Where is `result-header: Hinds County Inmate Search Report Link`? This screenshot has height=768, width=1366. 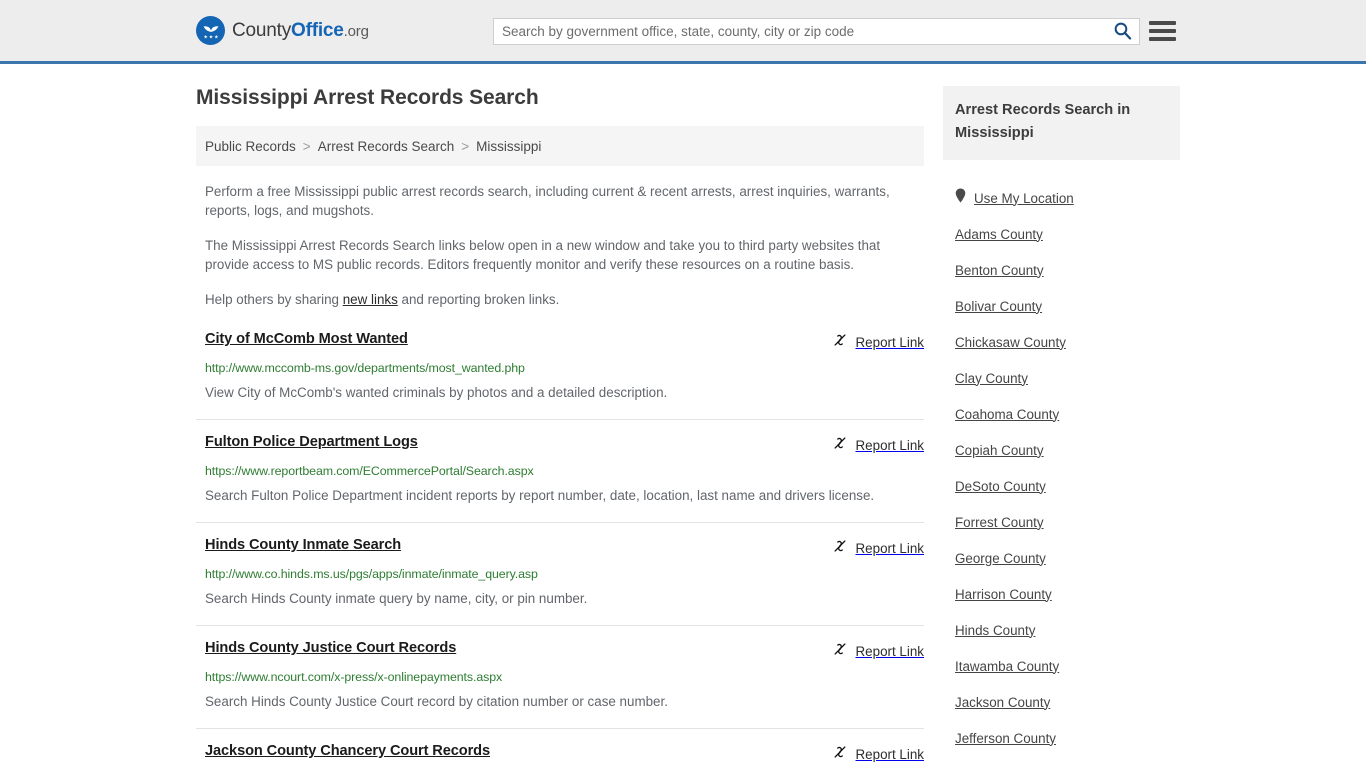 result-header: Hinds County Inmate Search Report Link is located at coordinates (564, 548).